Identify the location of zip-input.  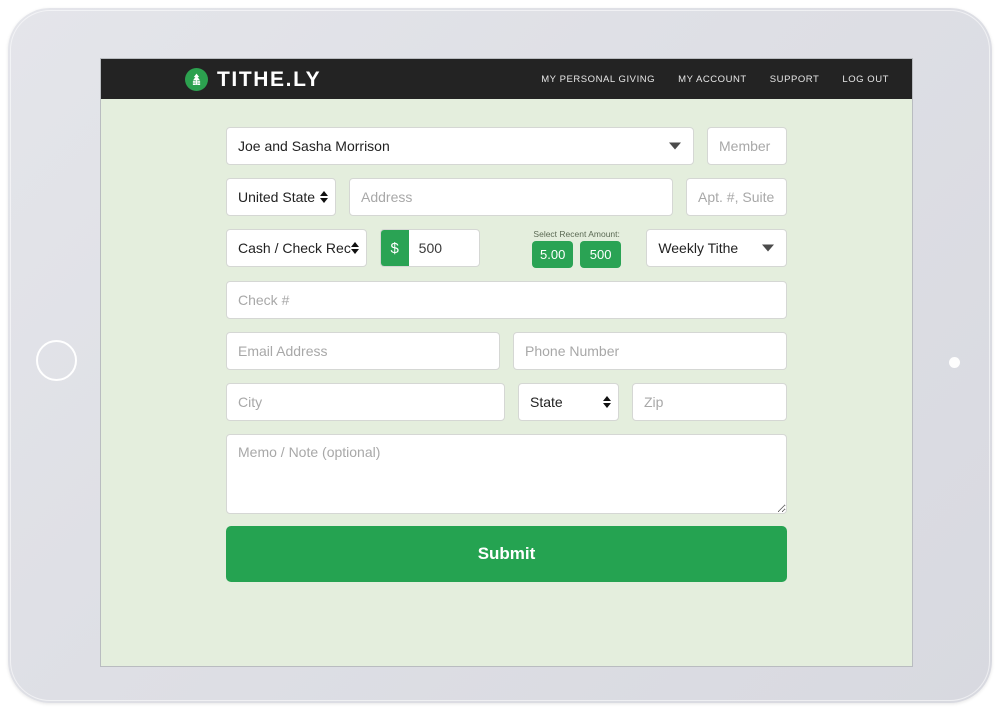
(709, 402).